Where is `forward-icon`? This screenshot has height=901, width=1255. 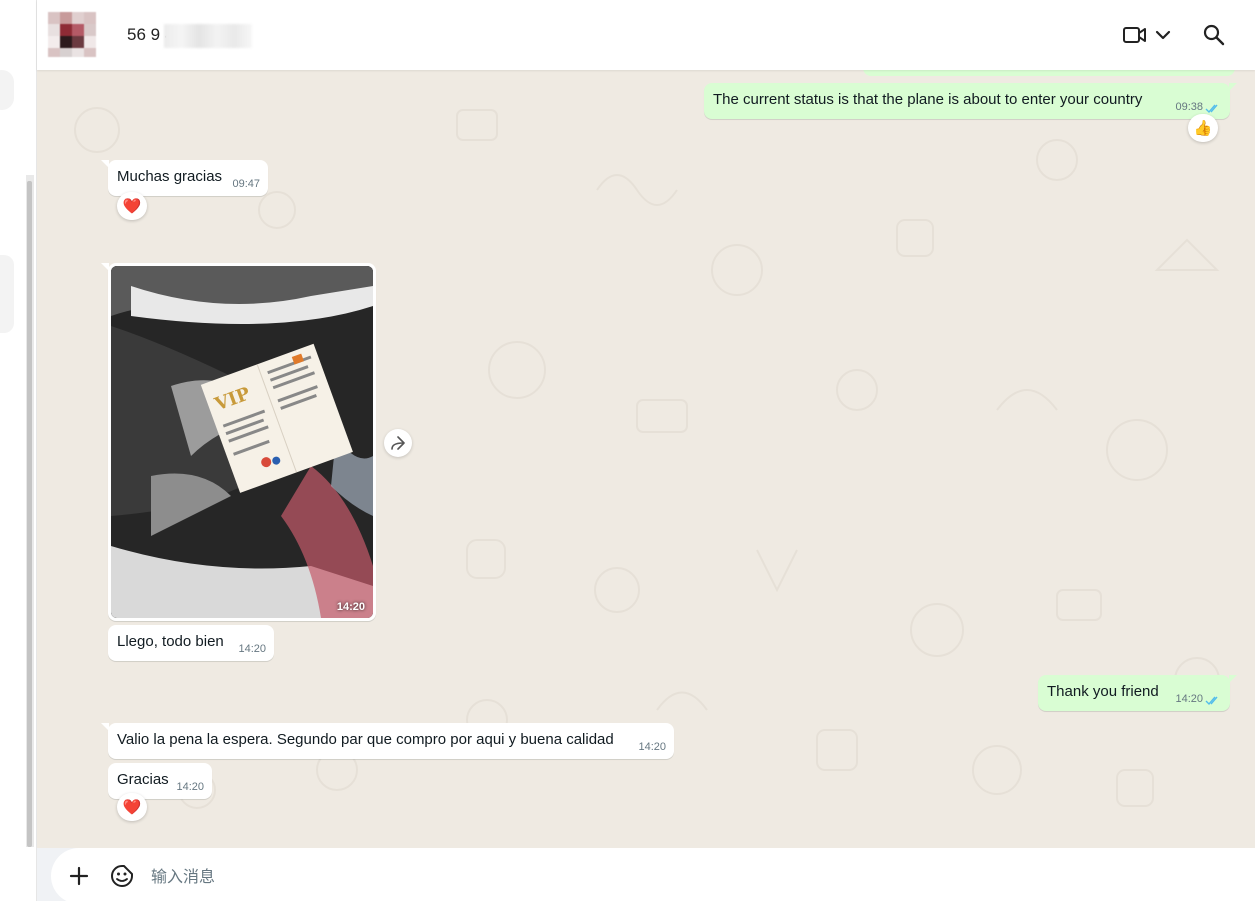
forward-icon is located at coordinates (398, 443).